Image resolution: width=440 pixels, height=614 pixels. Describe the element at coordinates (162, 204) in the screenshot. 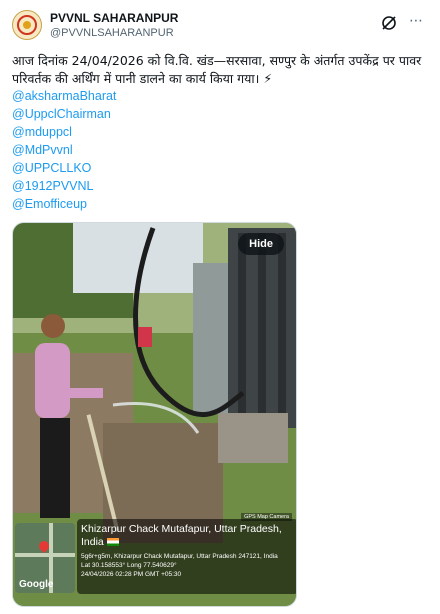

I see `mention-link: @Emofficeup` at that location.